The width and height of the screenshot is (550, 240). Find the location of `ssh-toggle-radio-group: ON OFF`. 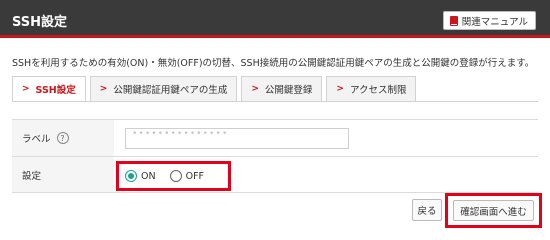

ssh-toggle-radio-group: ON OFF is located at coordinates (173, 176).